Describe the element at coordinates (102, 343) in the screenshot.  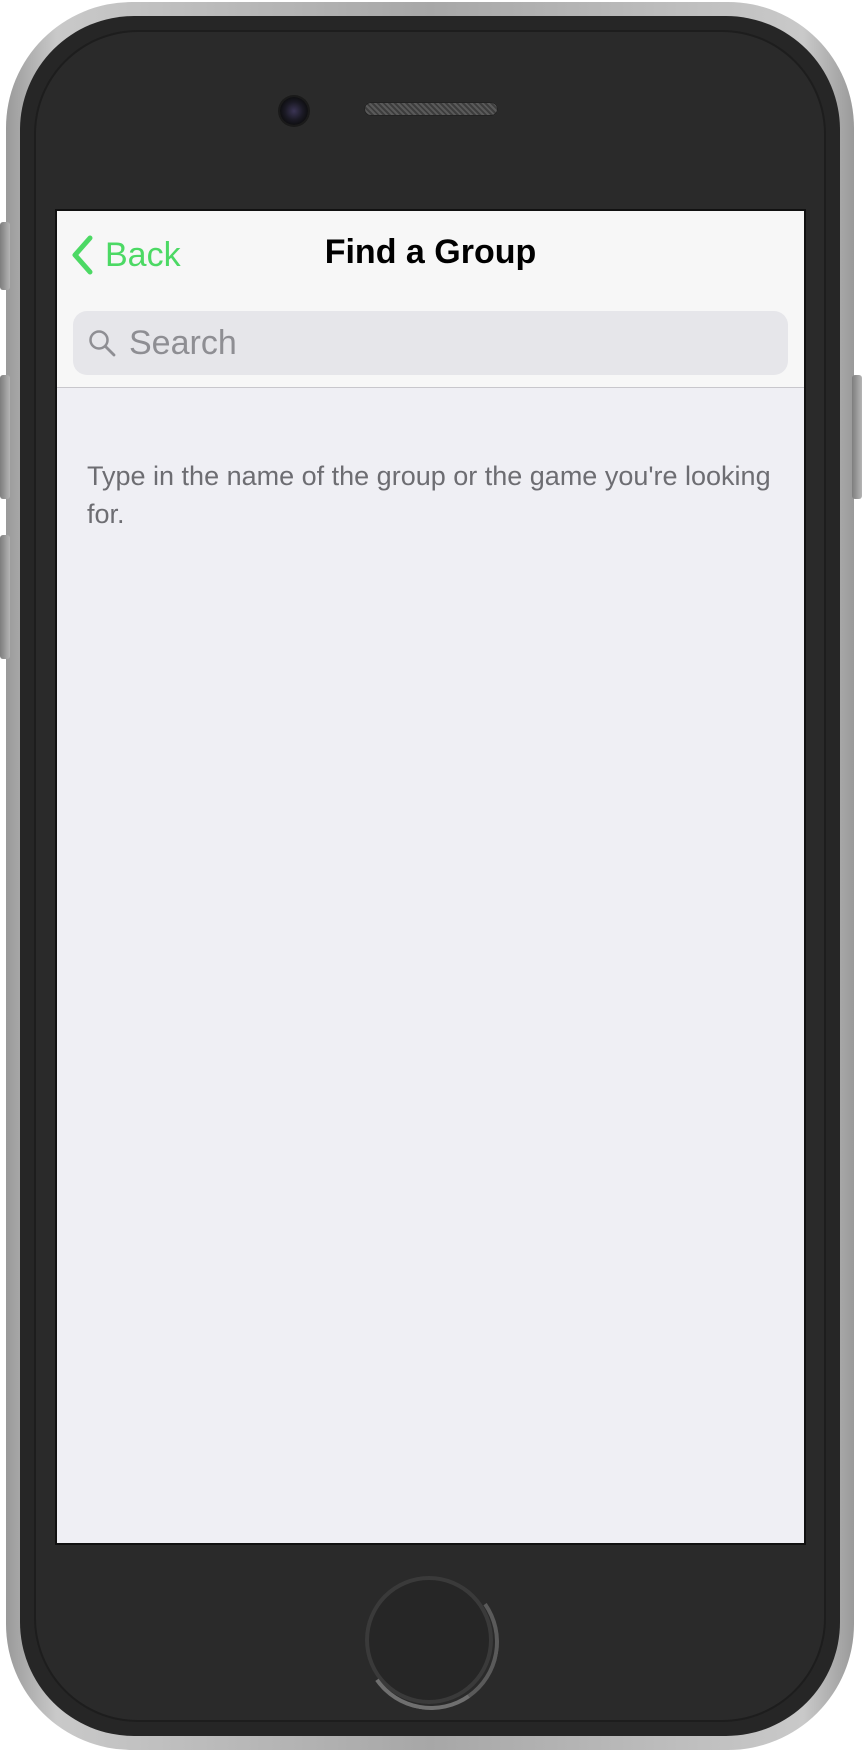
I see `search-icon` at that location.